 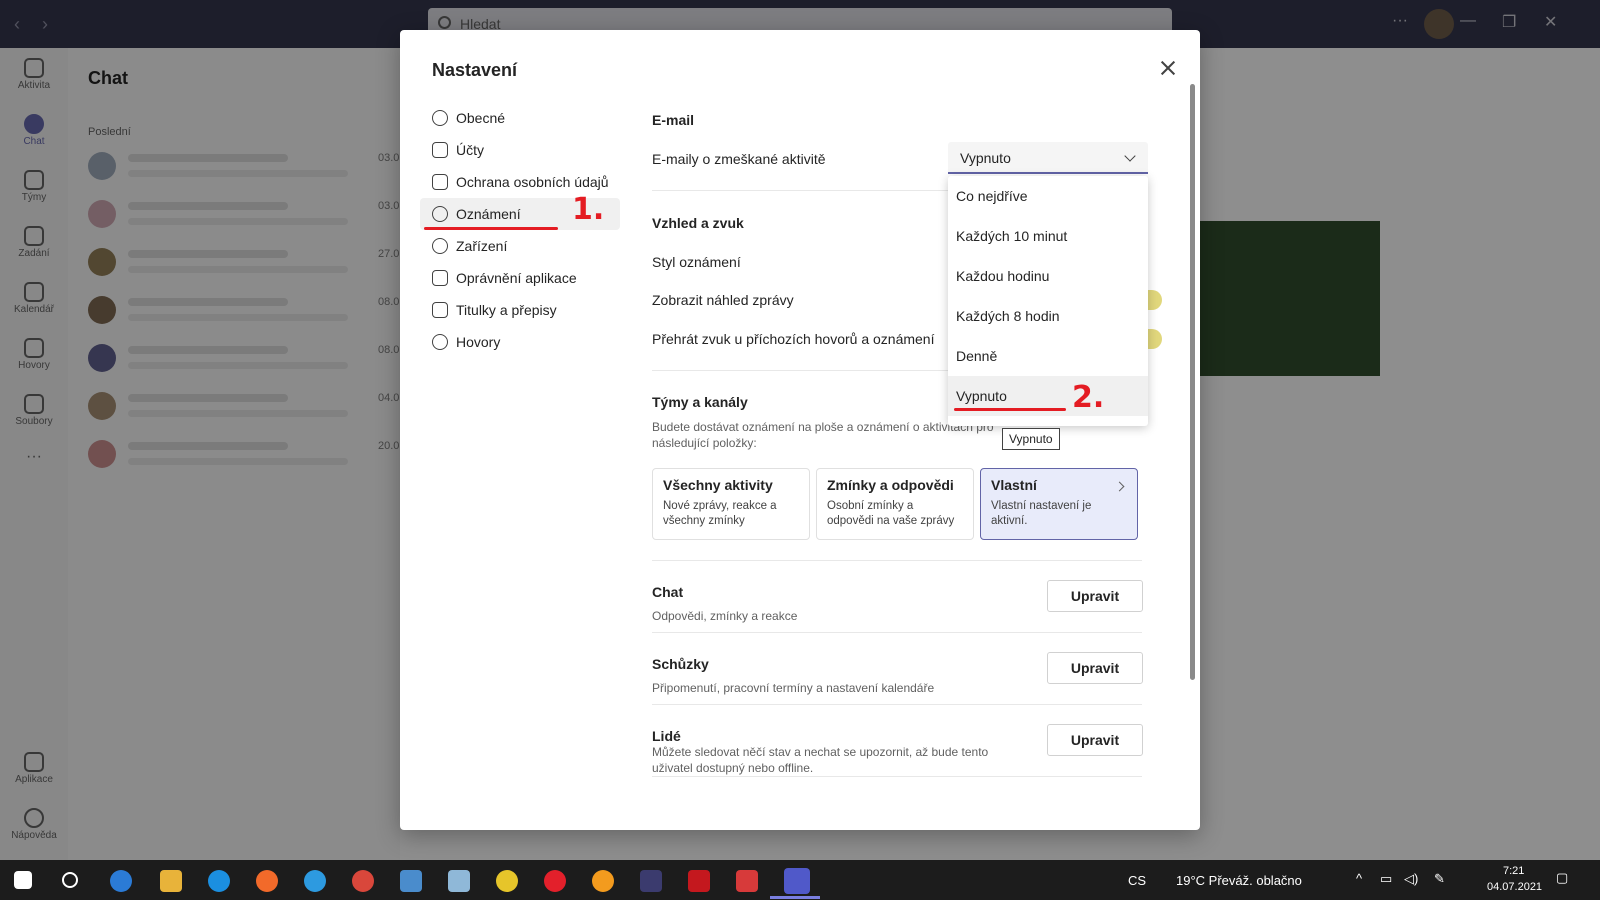 I want to click on weather-widget: 19°C Převáž. oblačno, so click(x=1239, y=880).